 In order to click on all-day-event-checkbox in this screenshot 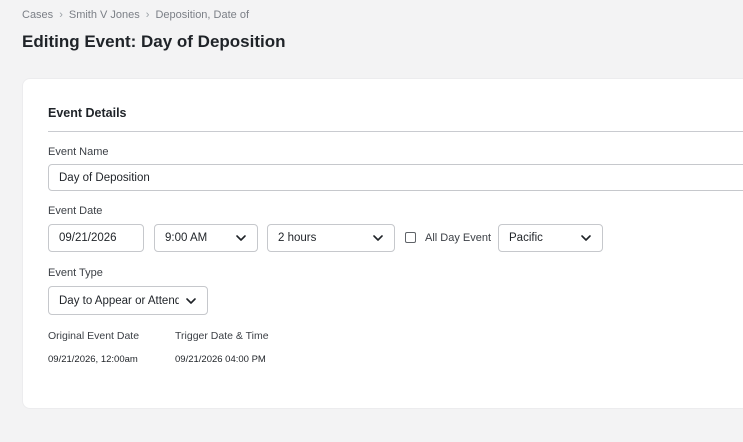, I will do `click(410, 237)`.